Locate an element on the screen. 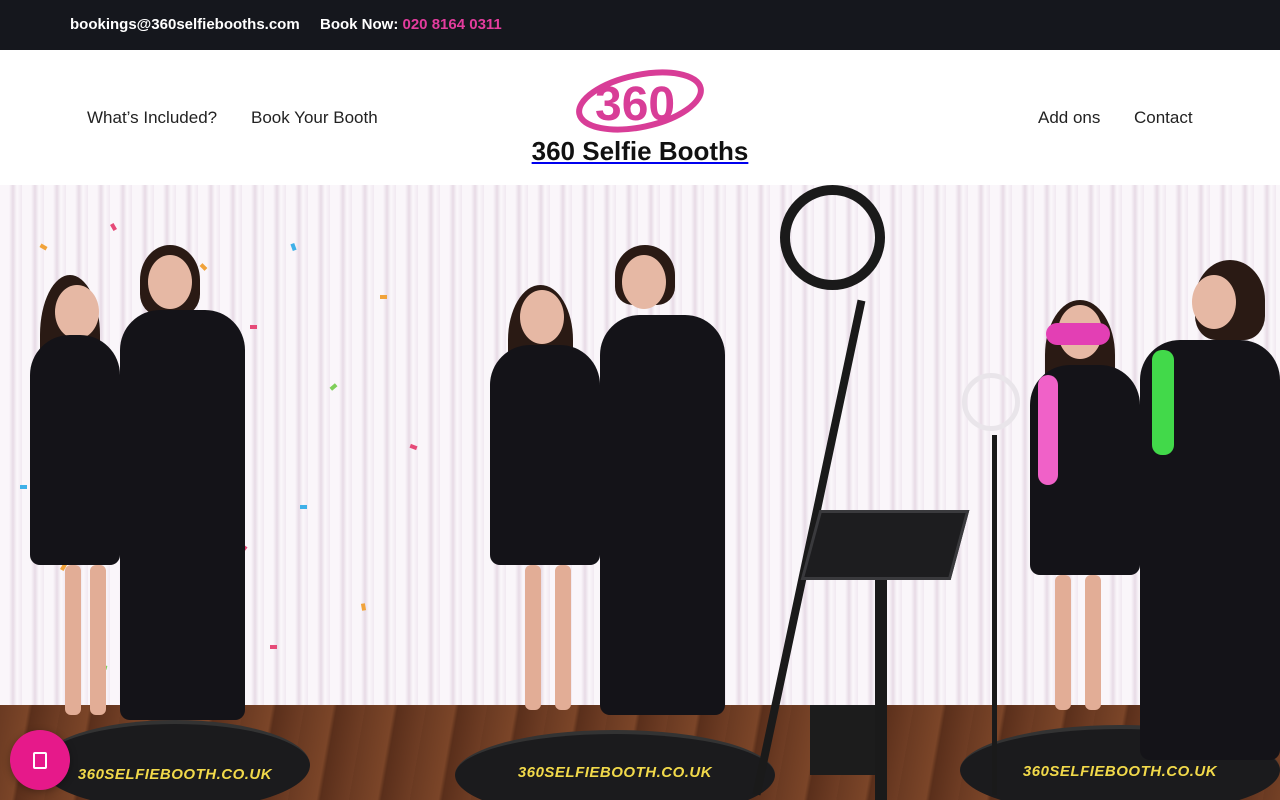  book-now: Book Now: 020 8164 0311 is located at coordinates (411, 24).